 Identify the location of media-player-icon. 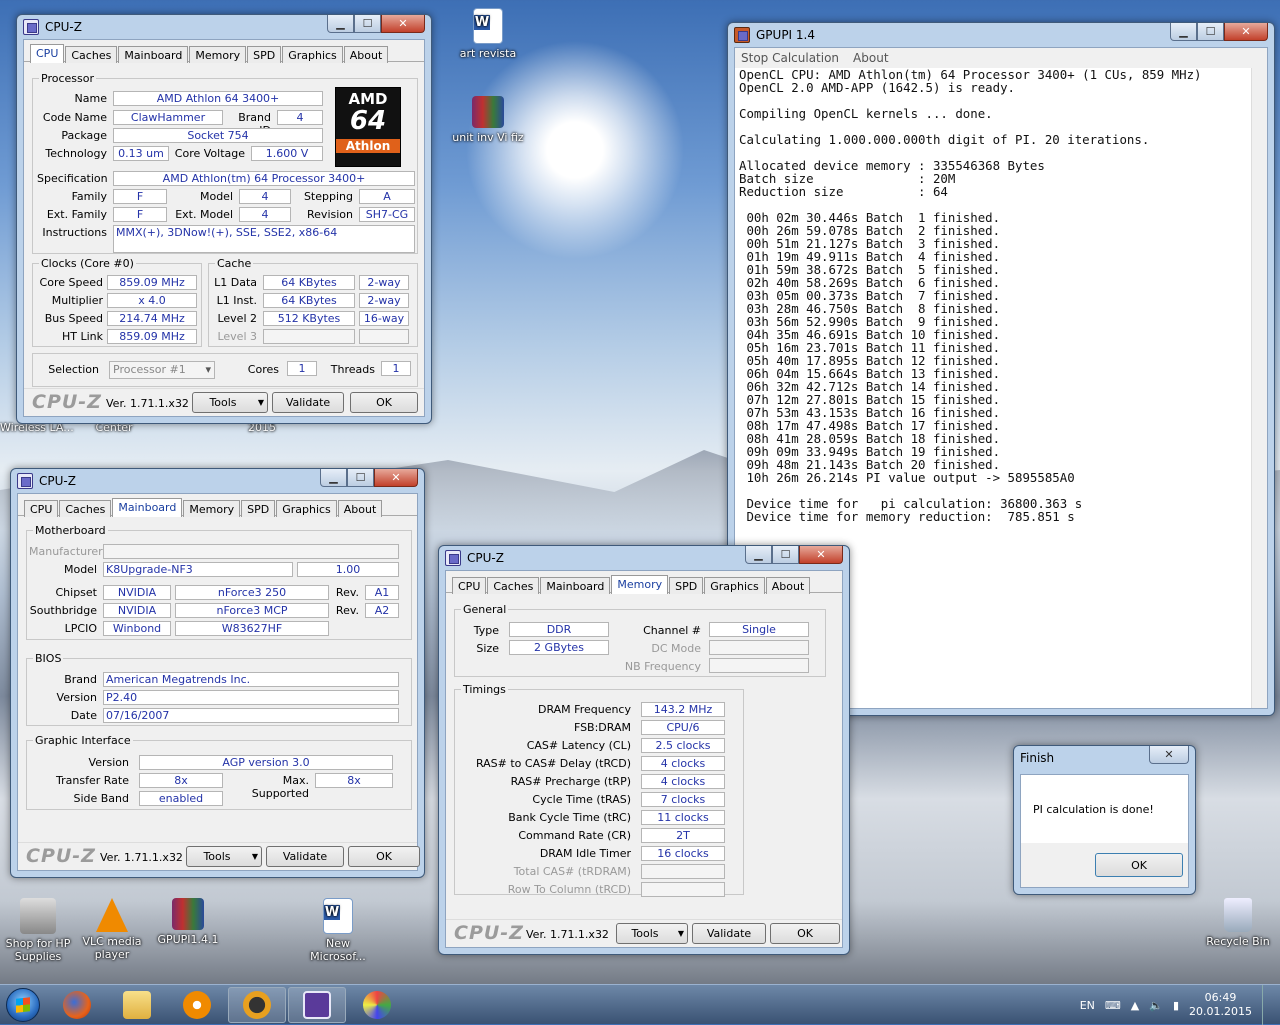
(197, 1004).